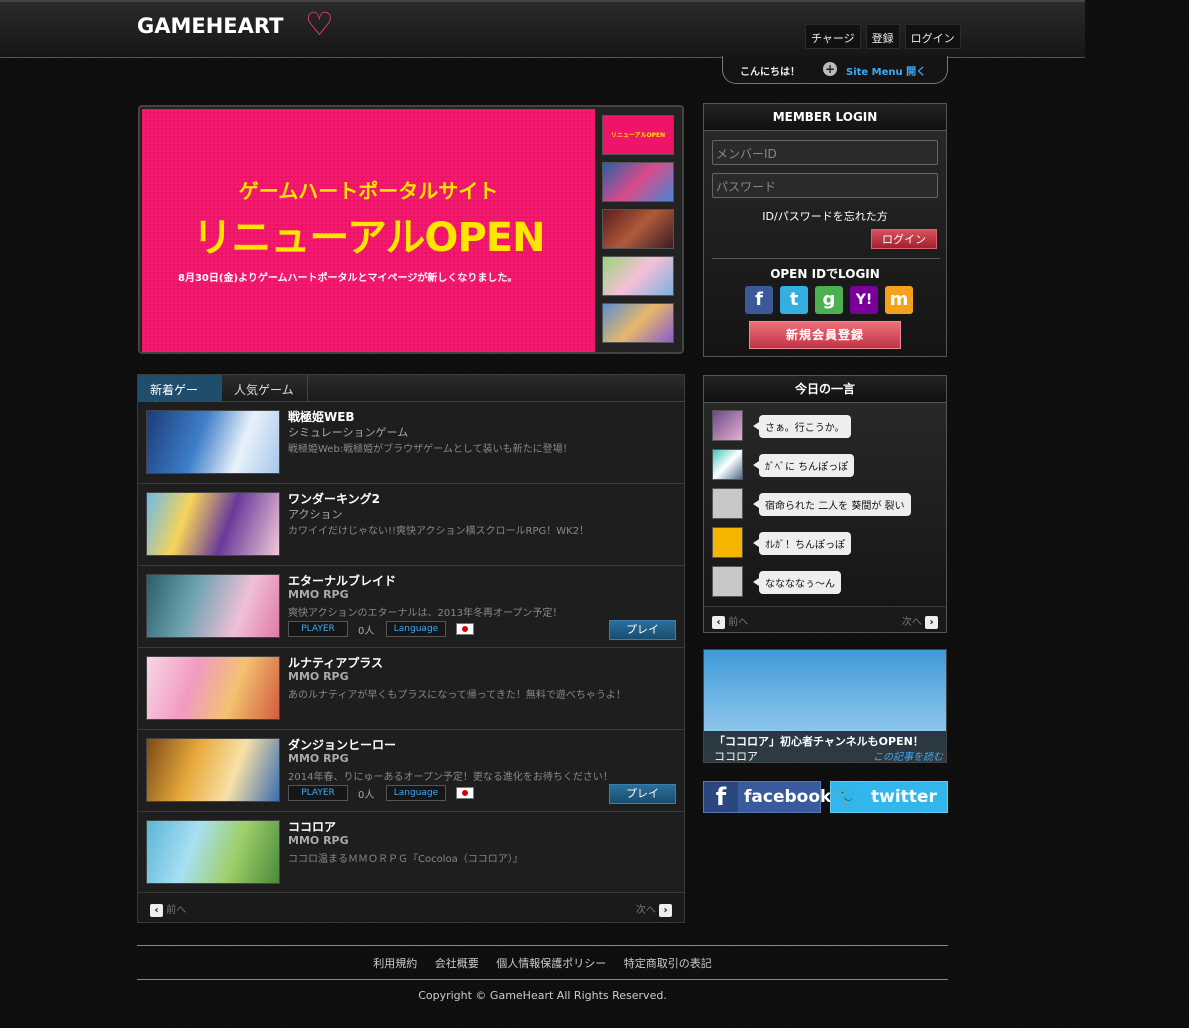 Image resolution: width=1189 pixels, height=1028 pixels. I want to click on chat-message: さぁ。行こうか。, so click(827, 426).